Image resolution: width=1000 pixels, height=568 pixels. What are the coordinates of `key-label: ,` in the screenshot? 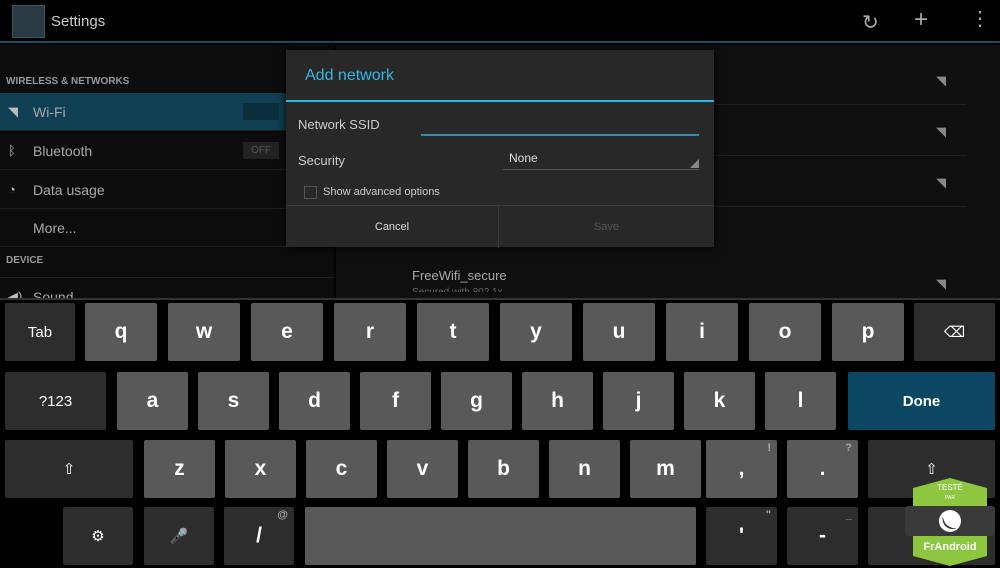 It's located at (741, 468).